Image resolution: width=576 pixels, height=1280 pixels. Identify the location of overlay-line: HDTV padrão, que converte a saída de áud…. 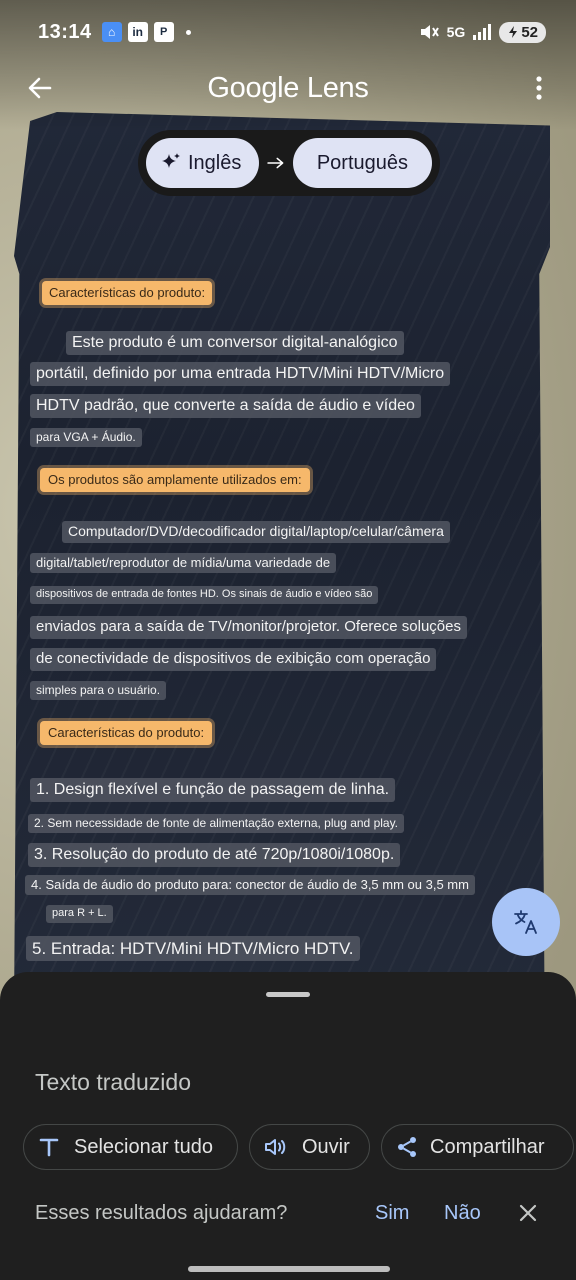
(225, 406).